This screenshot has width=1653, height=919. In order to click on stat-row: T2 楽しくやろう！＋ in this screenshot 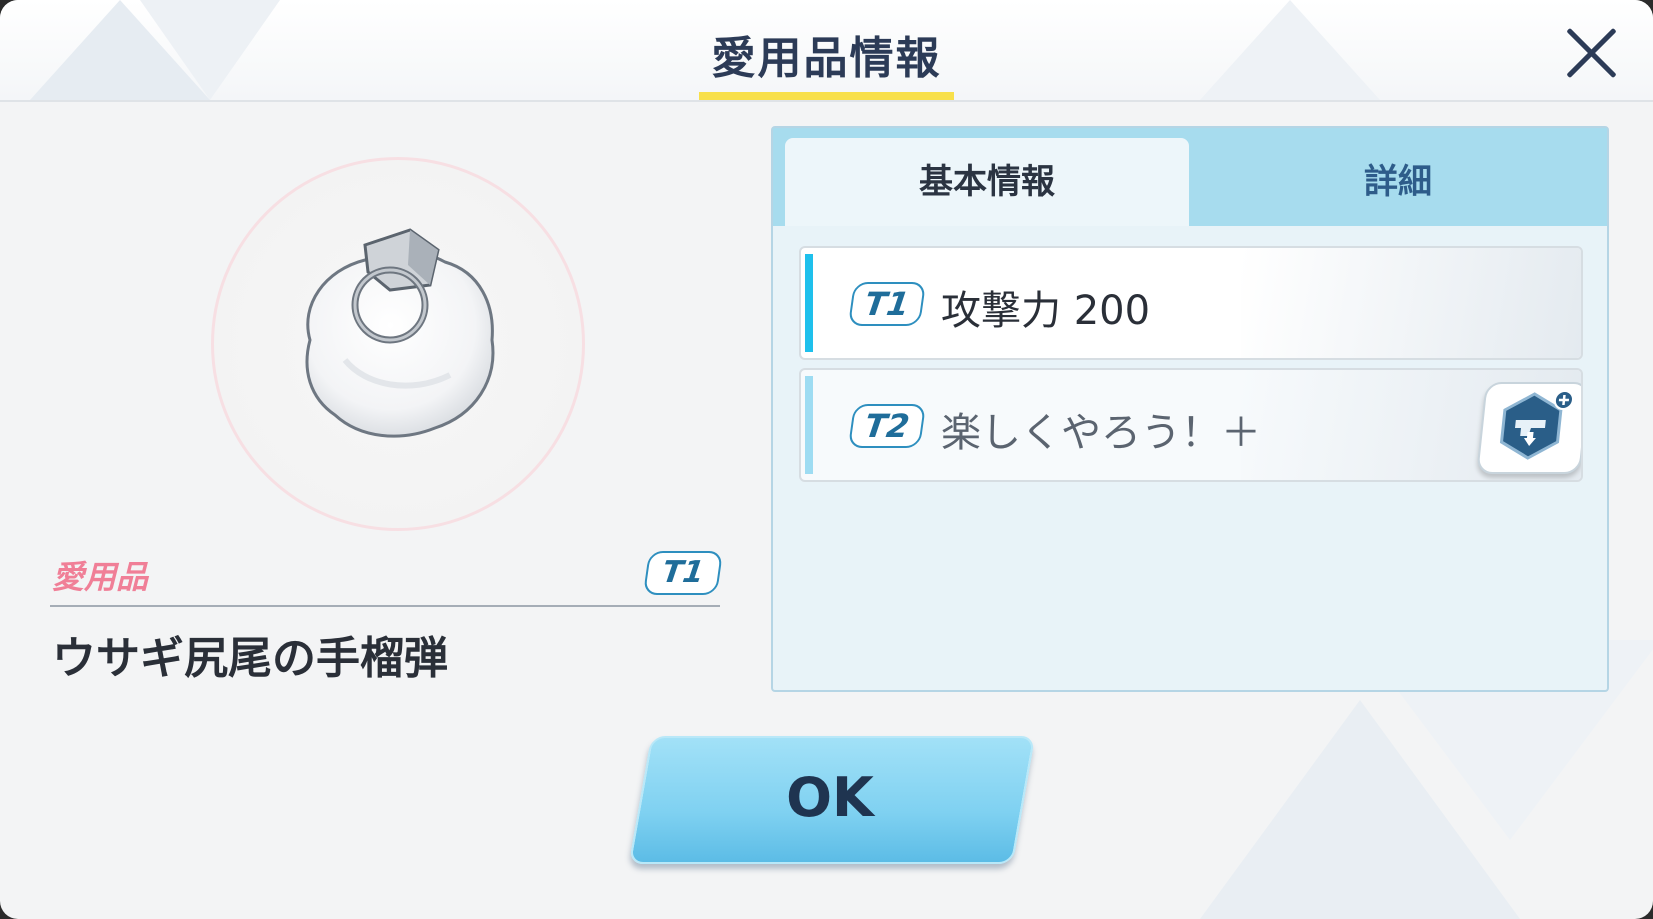, I will do `click(1191, 425)`.